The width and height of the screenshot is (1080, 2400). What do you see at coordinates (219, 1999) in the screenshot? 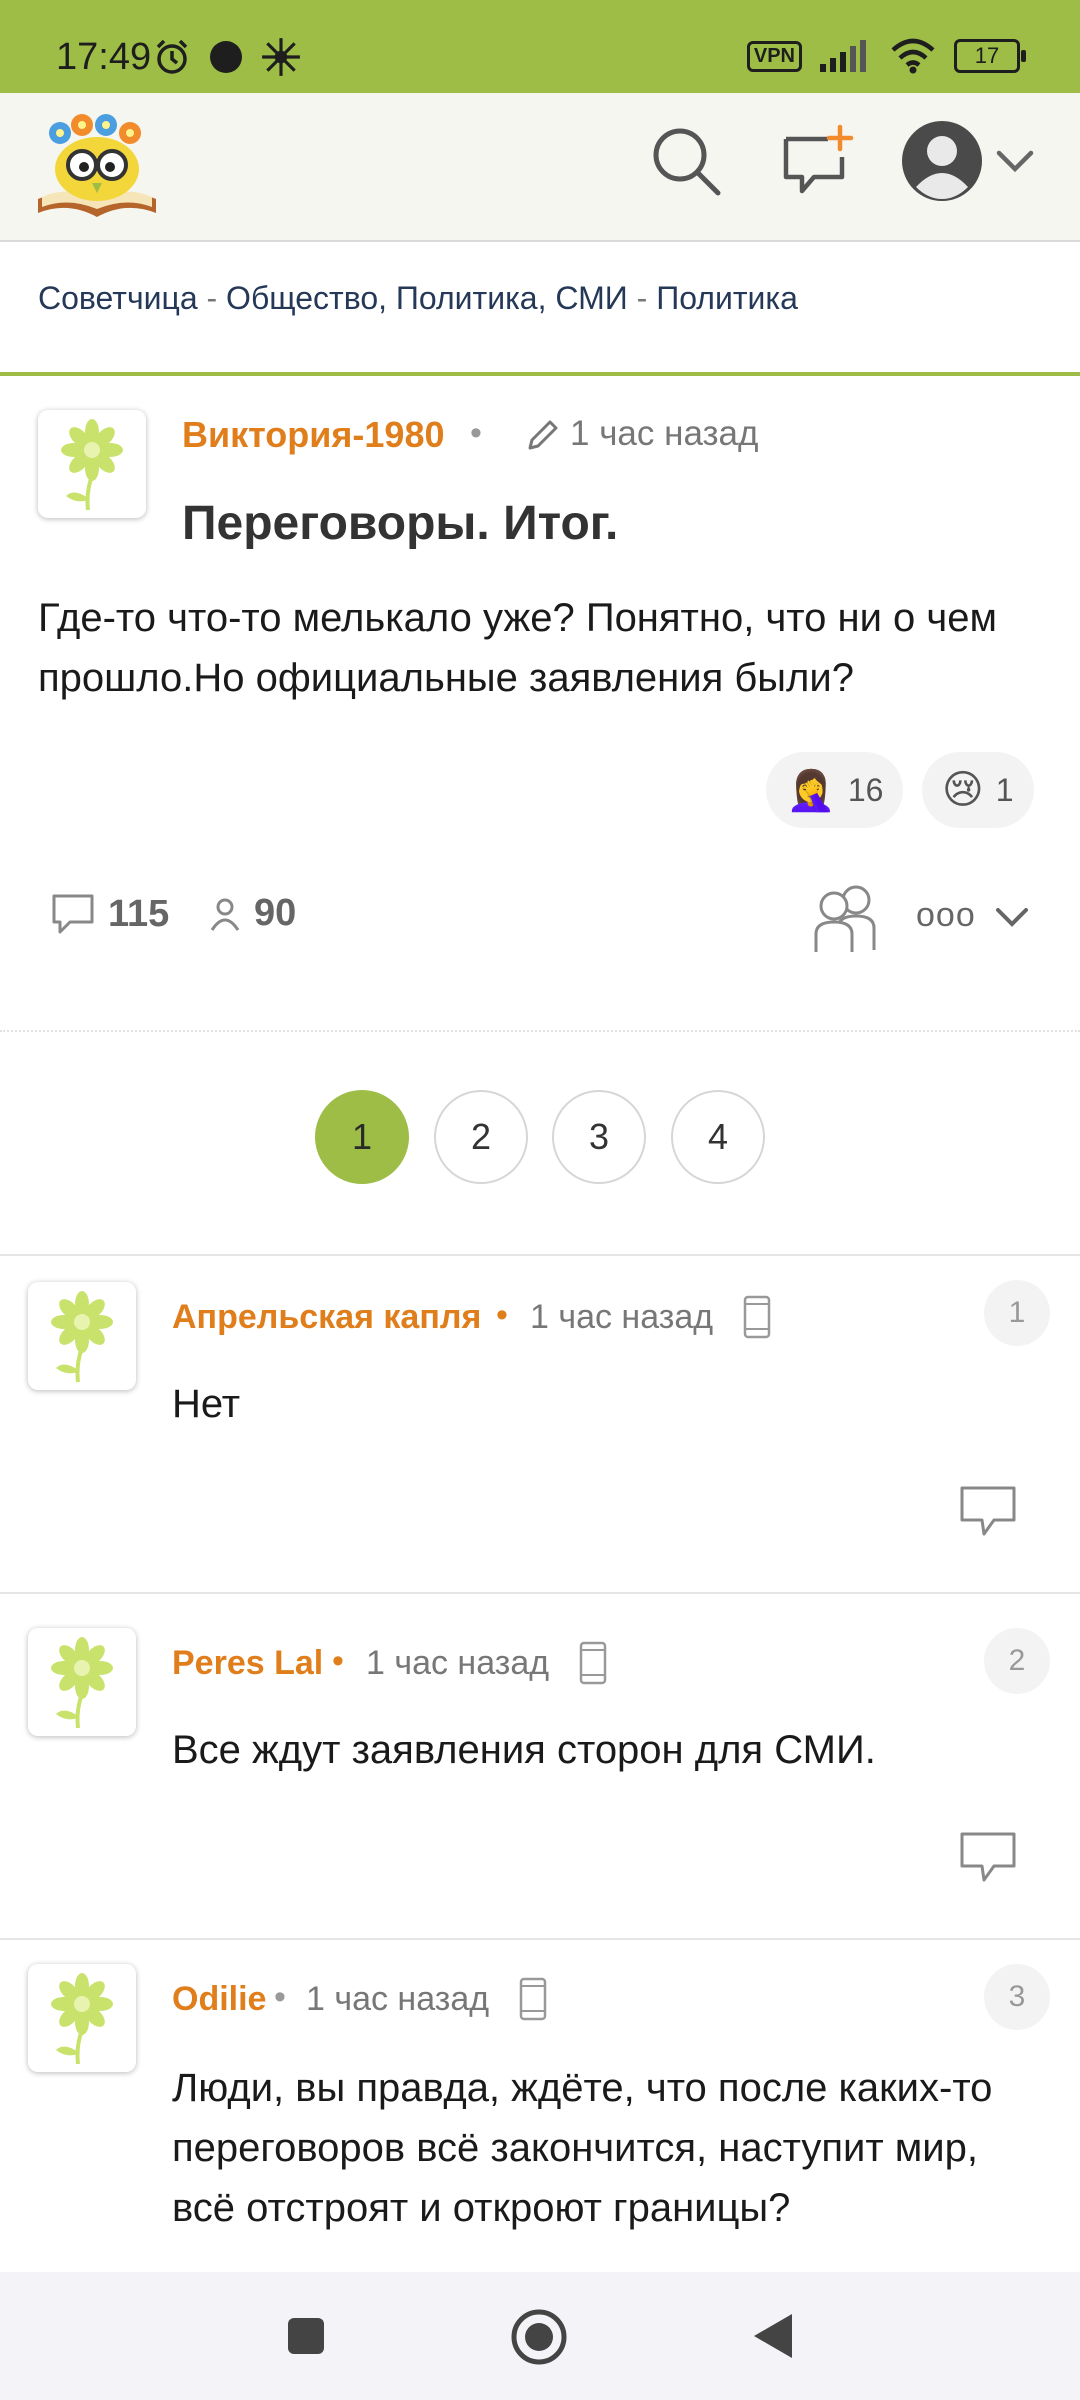
I see `comment-author-name: Odilie` at bounding box center [219, 1999].